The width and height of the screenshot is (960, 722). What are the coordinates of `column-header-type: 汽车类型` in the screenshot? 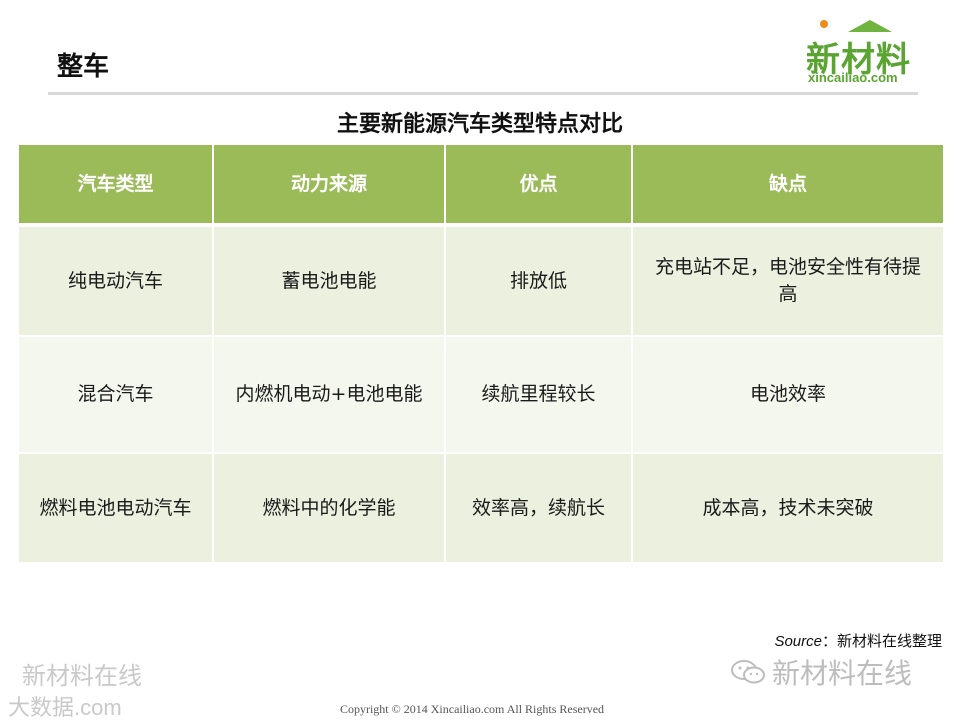 It's located at (116, 186).